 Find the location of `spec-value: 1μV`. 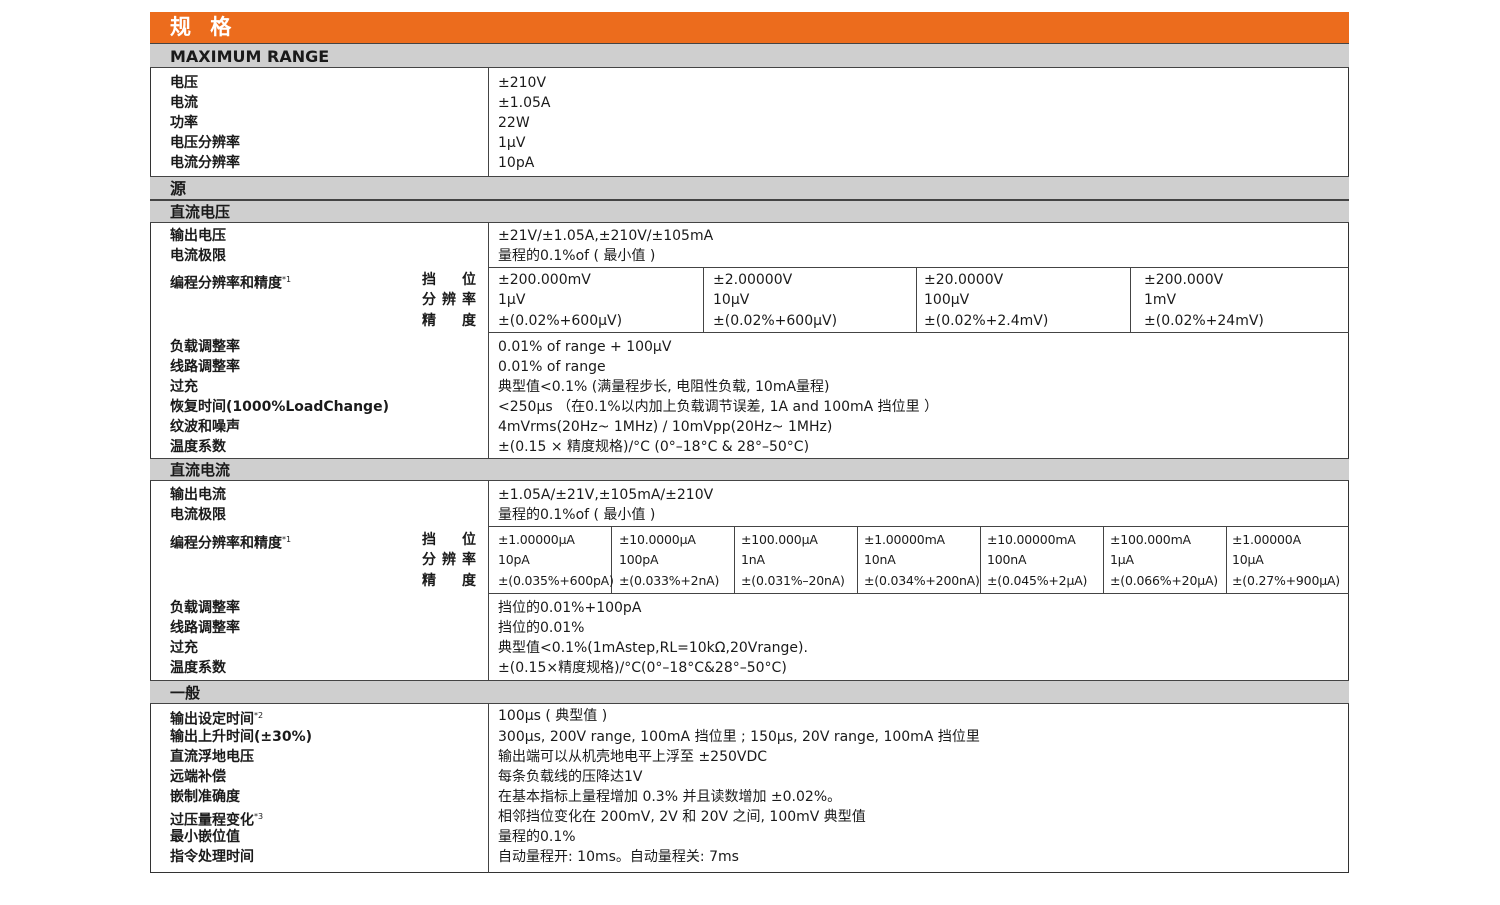

spec-value: 1μV is located at coordinates (512, 143).